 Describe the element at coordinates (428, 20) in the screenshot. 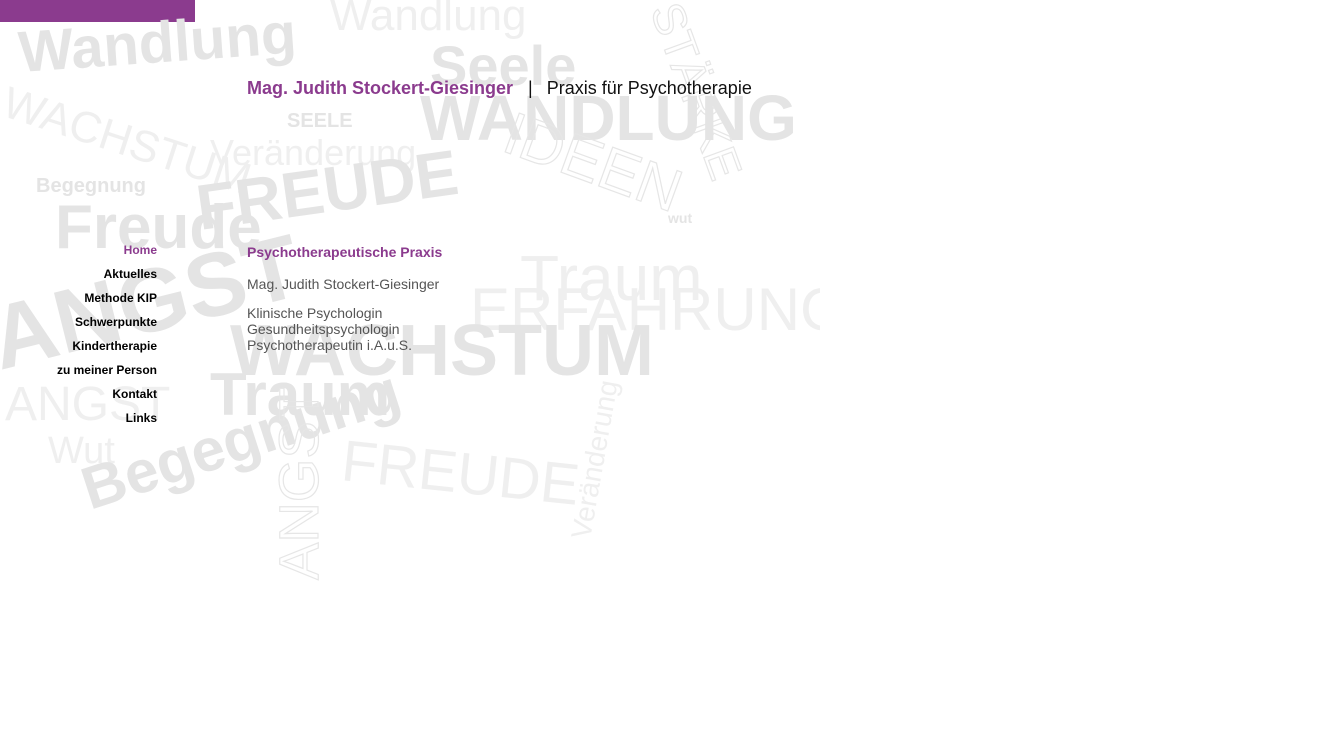

I see `svg-text: Wandlung` at that location.